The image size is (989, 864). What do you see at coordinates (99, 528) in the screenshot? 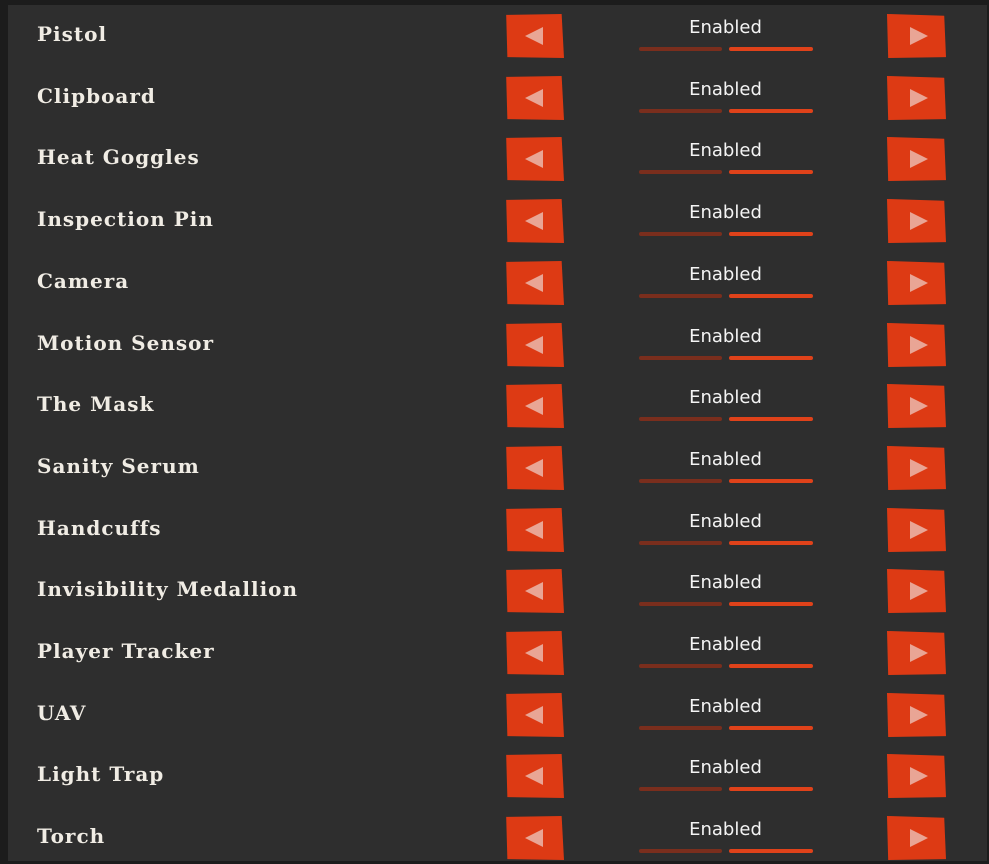
I see `setting-label: Handcuffs` at bounding box center [99, 528].